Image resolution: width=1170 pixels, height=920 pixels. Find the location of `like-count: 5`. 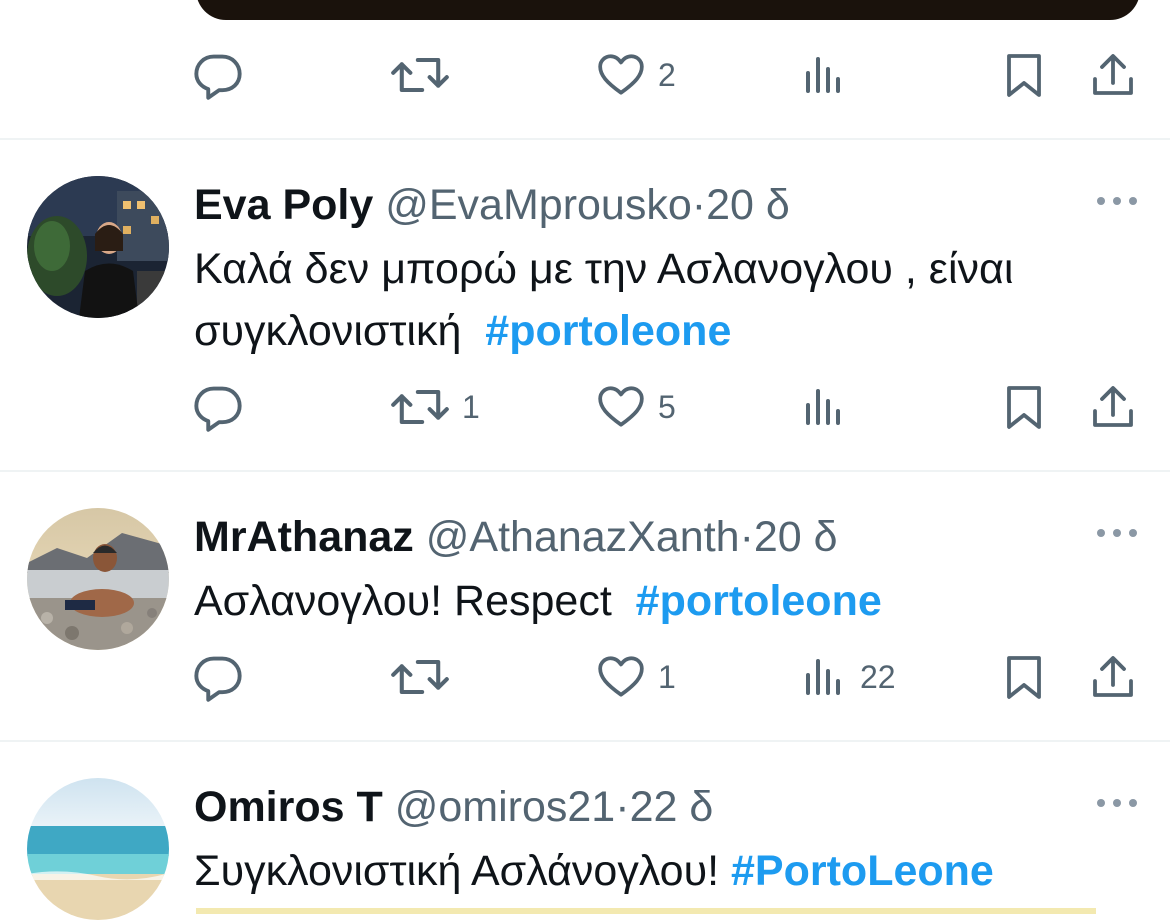

like-count: 5 is located at coordinates (667, 406).